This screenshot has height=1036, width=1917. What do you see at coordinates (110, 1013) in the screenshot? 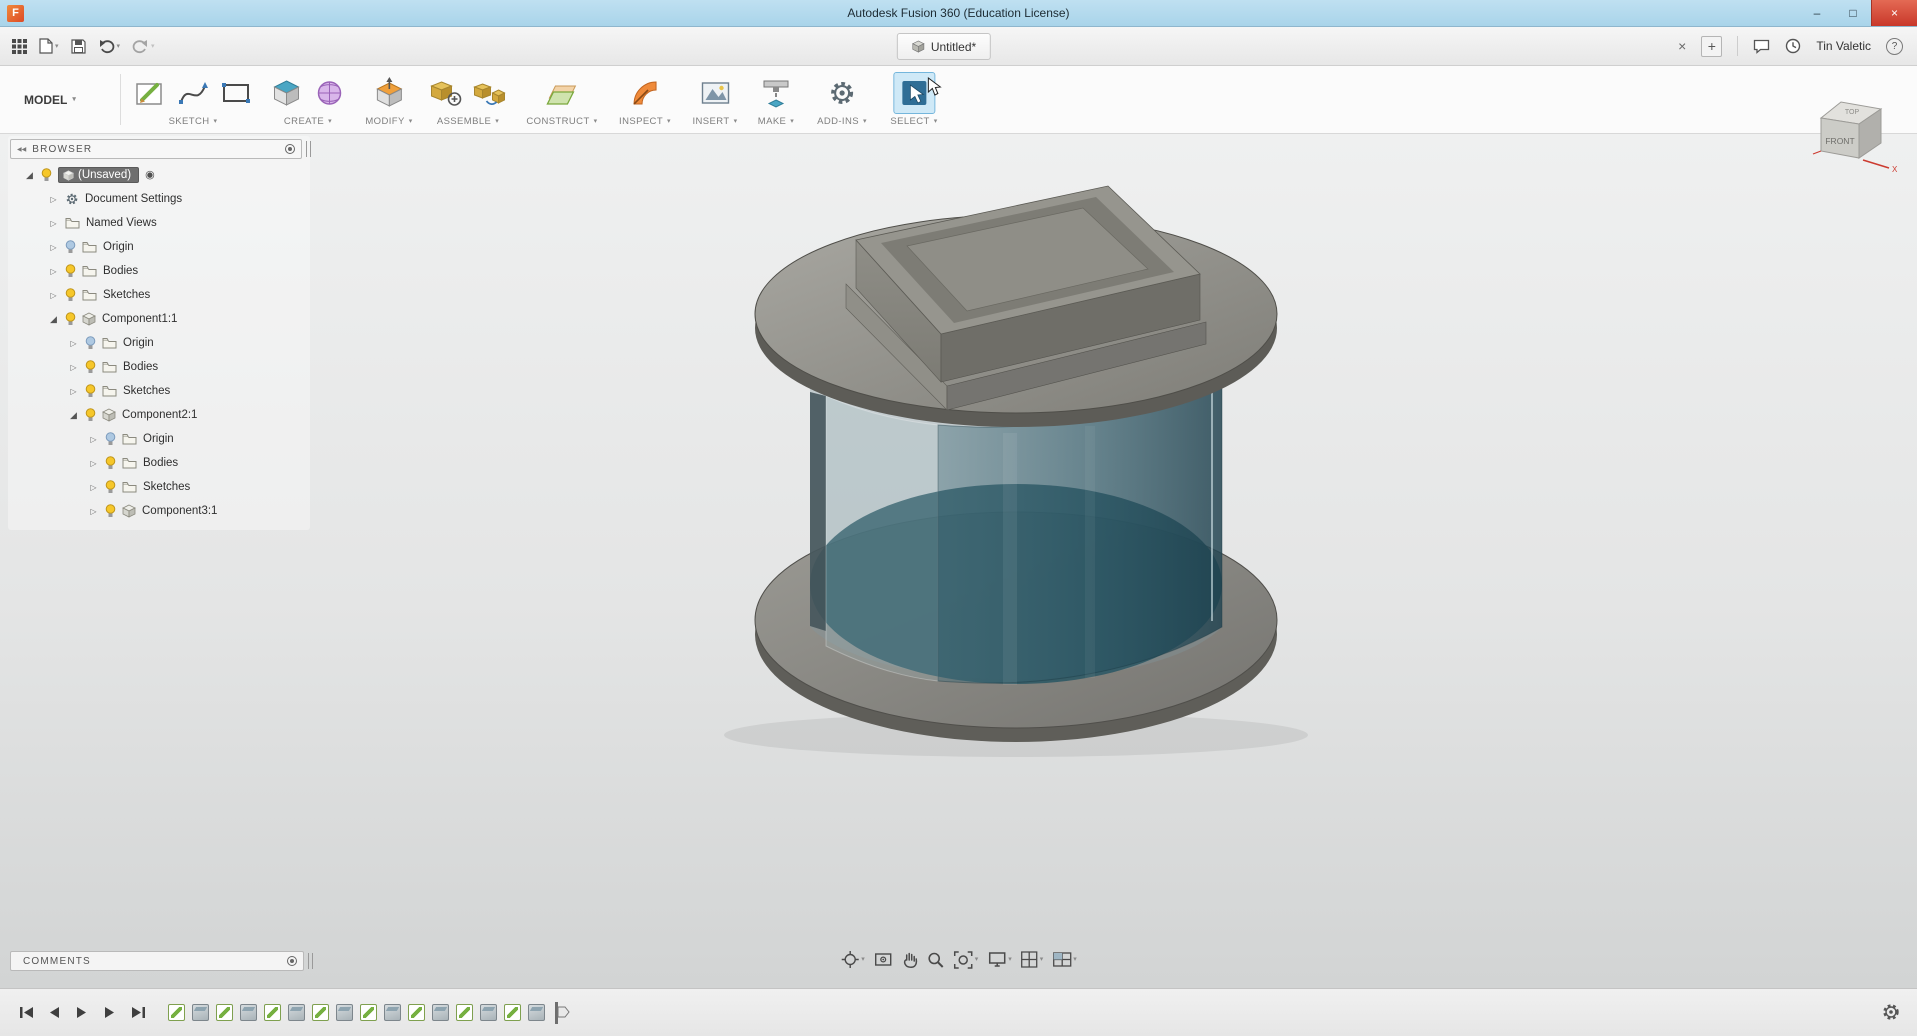
I see `step-forward-button` at bounding box center [110, 1013].